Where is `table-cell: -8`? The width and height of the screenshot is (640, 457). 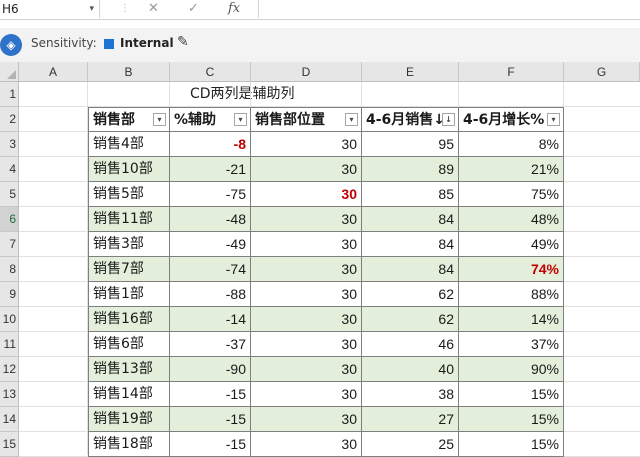 table-cell: -8 is located at coordinates (210, 144).